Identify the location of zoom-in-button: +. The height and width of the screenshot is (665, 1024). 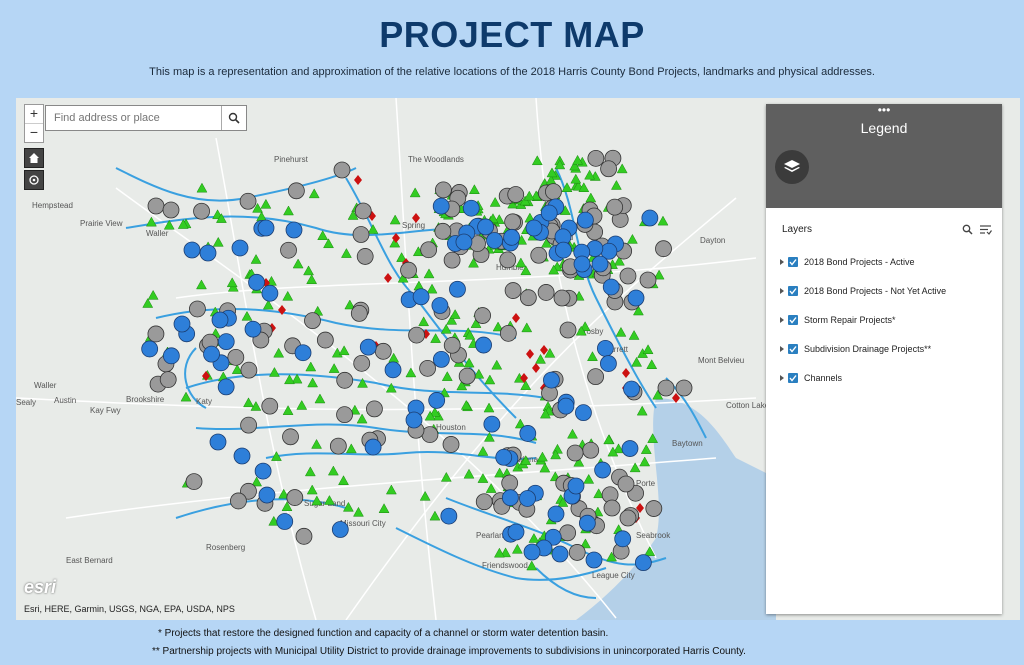
(34, 114).